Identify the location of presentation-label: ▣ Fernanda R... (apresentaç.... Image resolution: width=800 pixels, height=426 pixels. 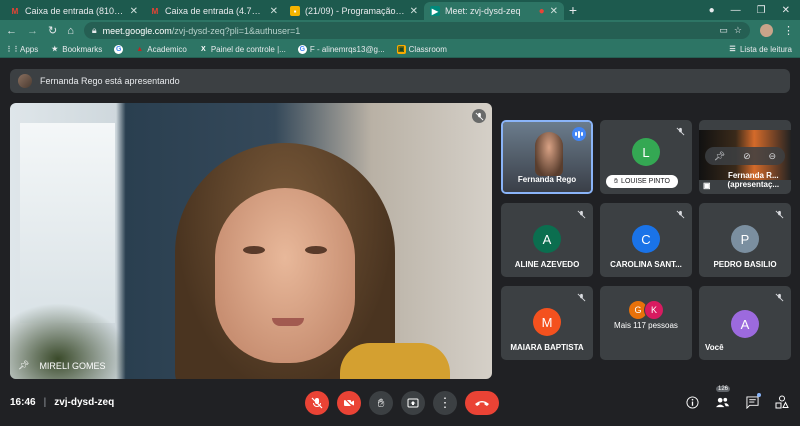
(747, 181).